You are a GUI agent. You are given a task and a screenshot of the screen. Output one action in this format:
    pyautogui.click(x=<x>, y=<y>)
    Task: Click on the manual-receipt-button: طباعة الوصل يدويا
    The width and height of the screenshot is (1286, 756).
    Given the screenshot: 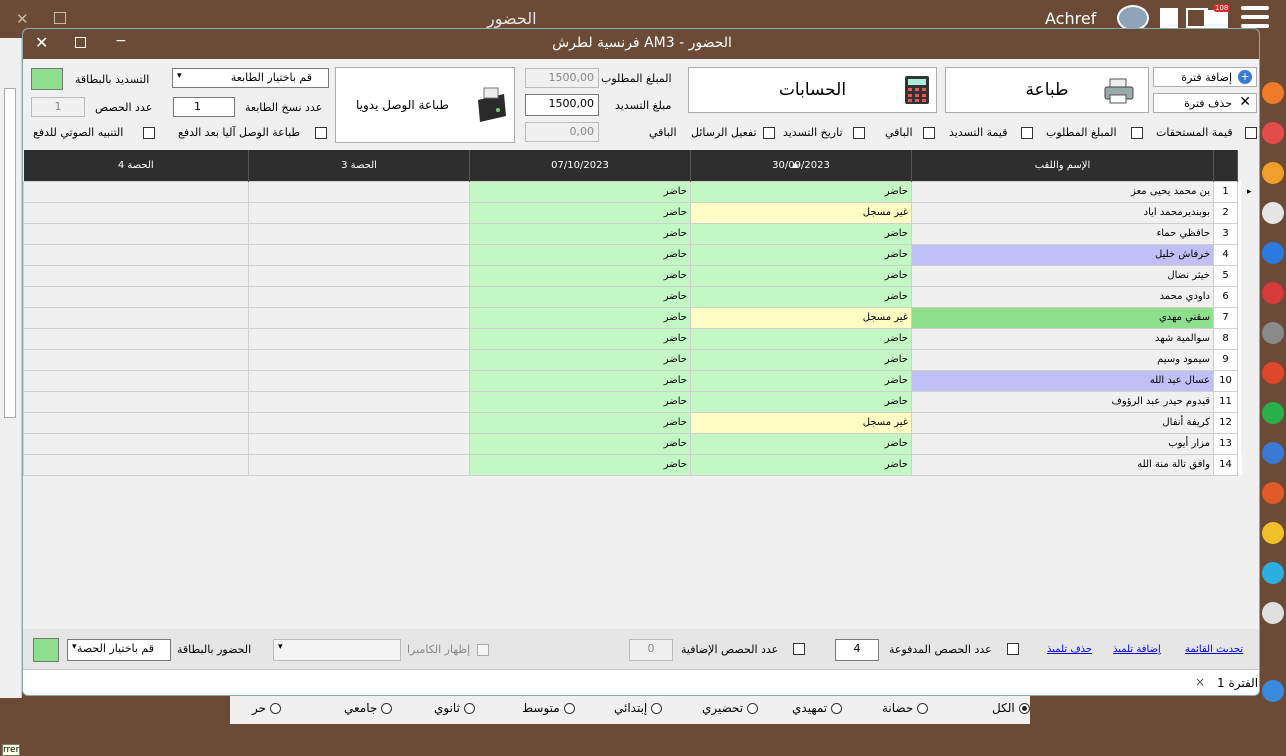 What is the action you would take?
    pyautogui.click(x=425, y=105)
    